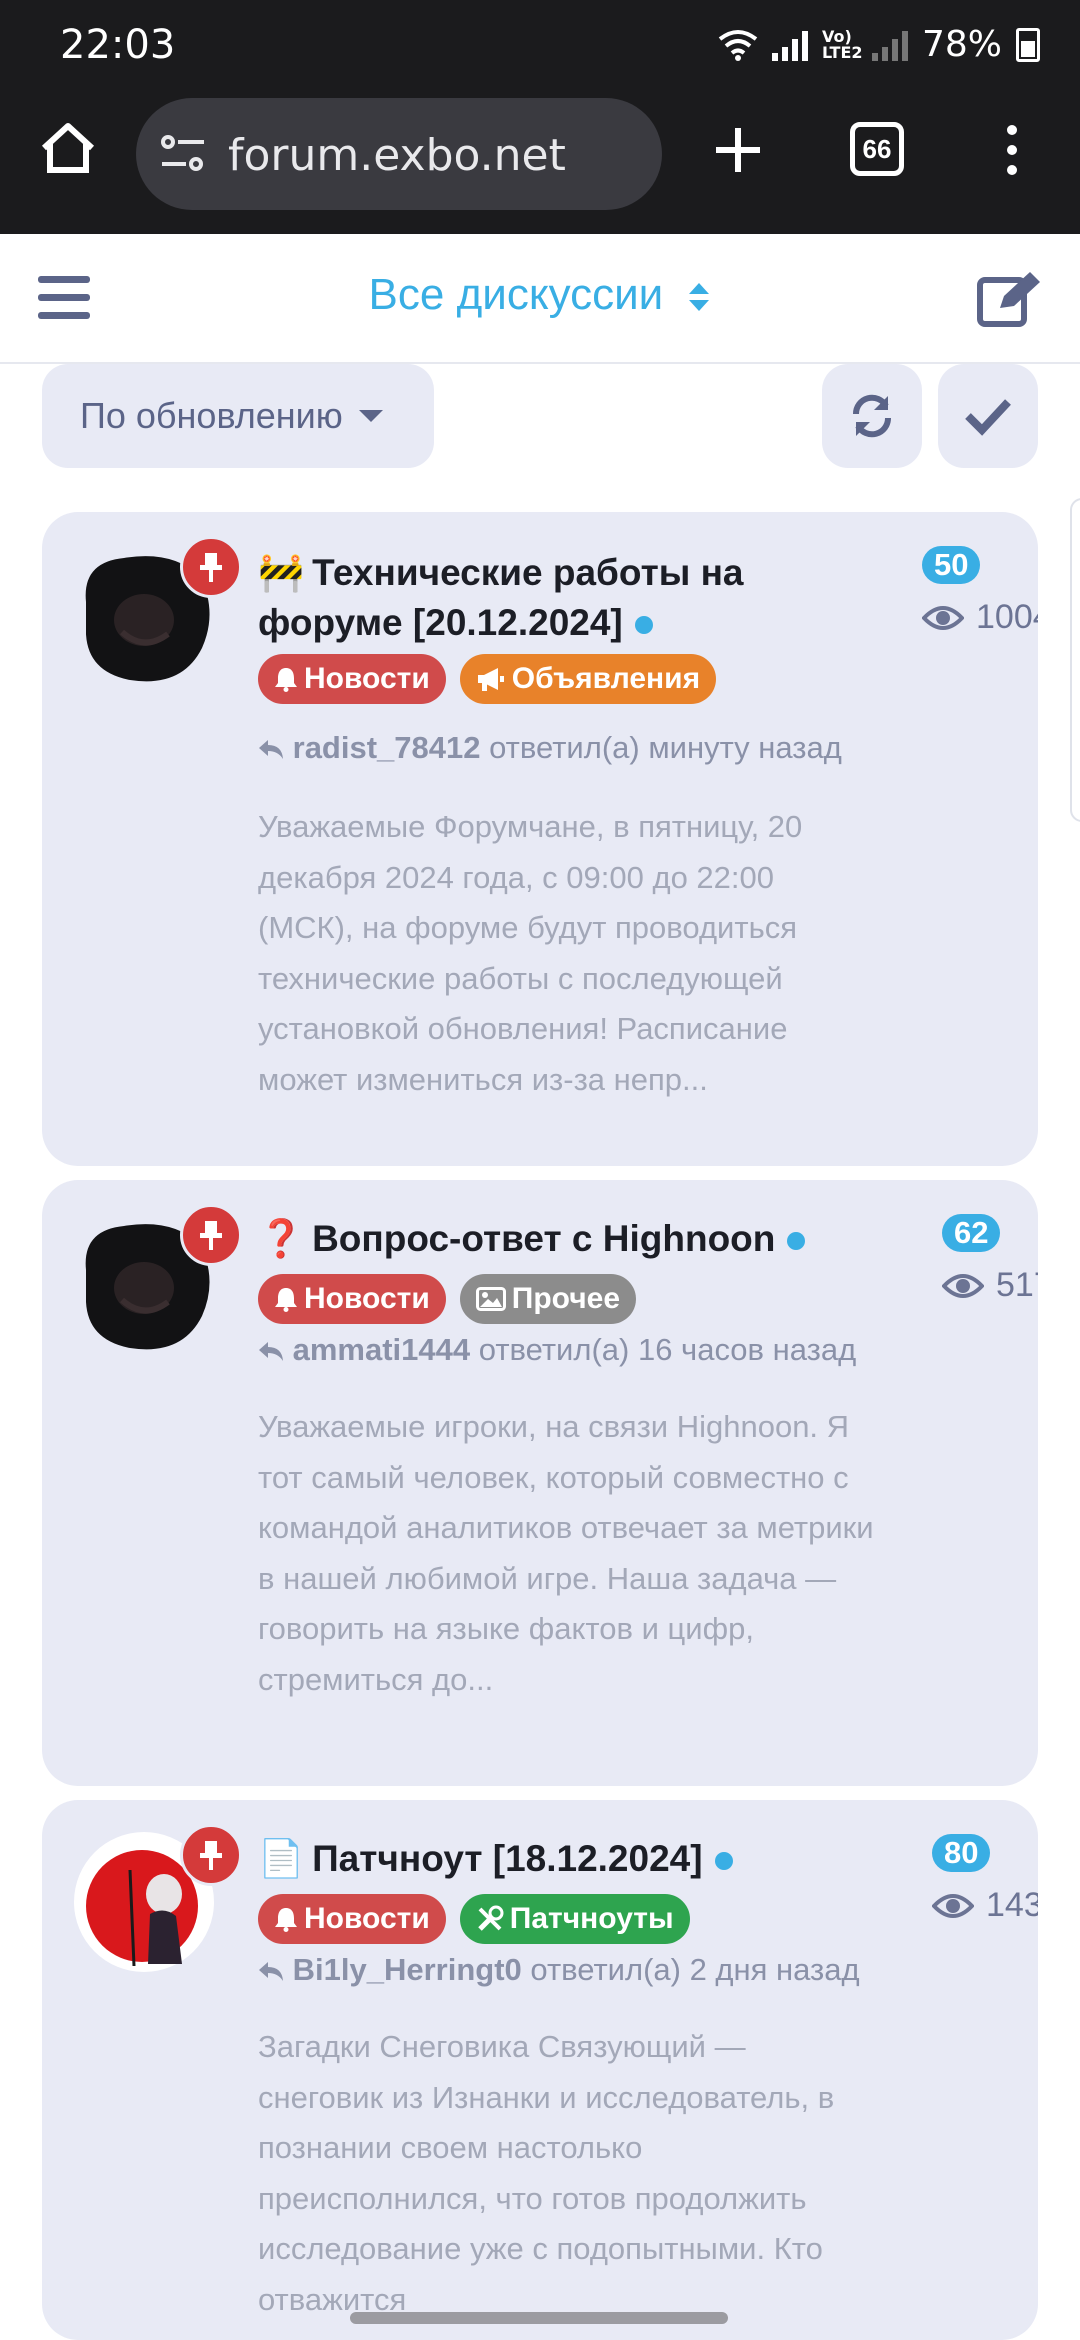  What do you see at coordinates (407, 1969) in the screenshot?
I see `reply-username: Bi1ly_Herringt0` at bounding box center [407, 1969].